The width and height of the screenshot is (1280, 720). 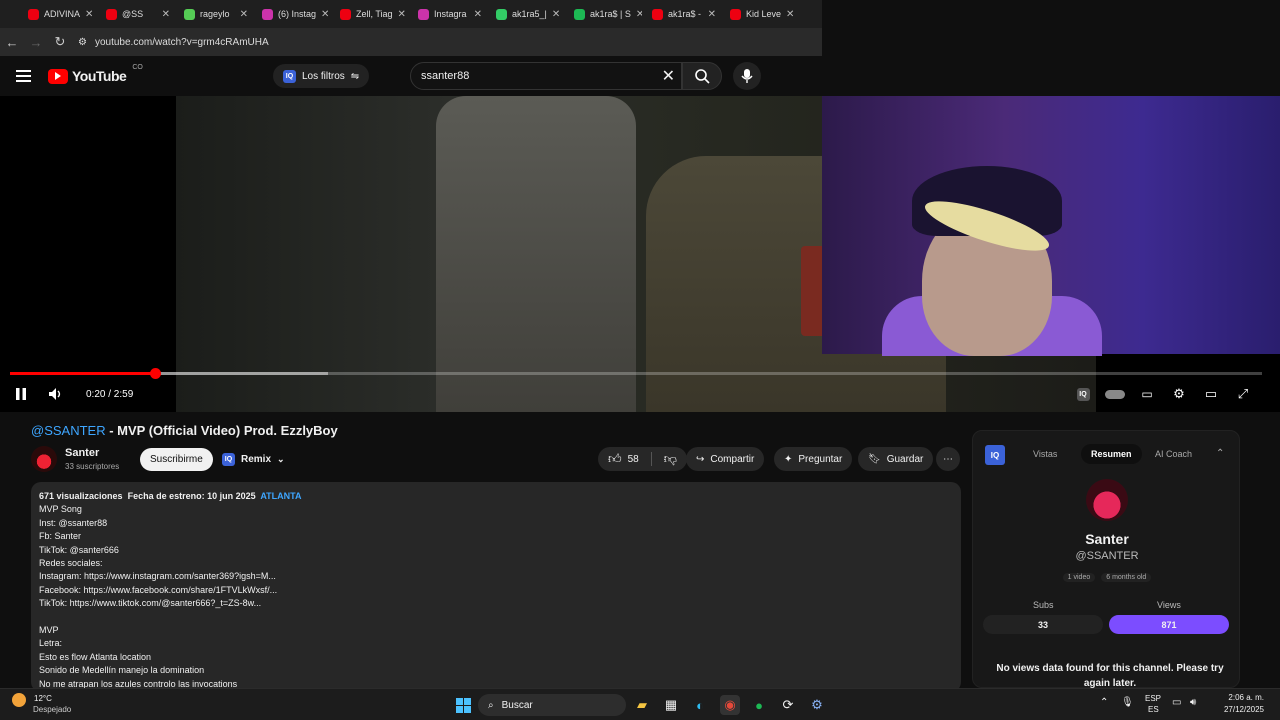 What do you see at coordinates (463, 705) in the screenshot?
I see `start-button` at bounding box center [463, 705].